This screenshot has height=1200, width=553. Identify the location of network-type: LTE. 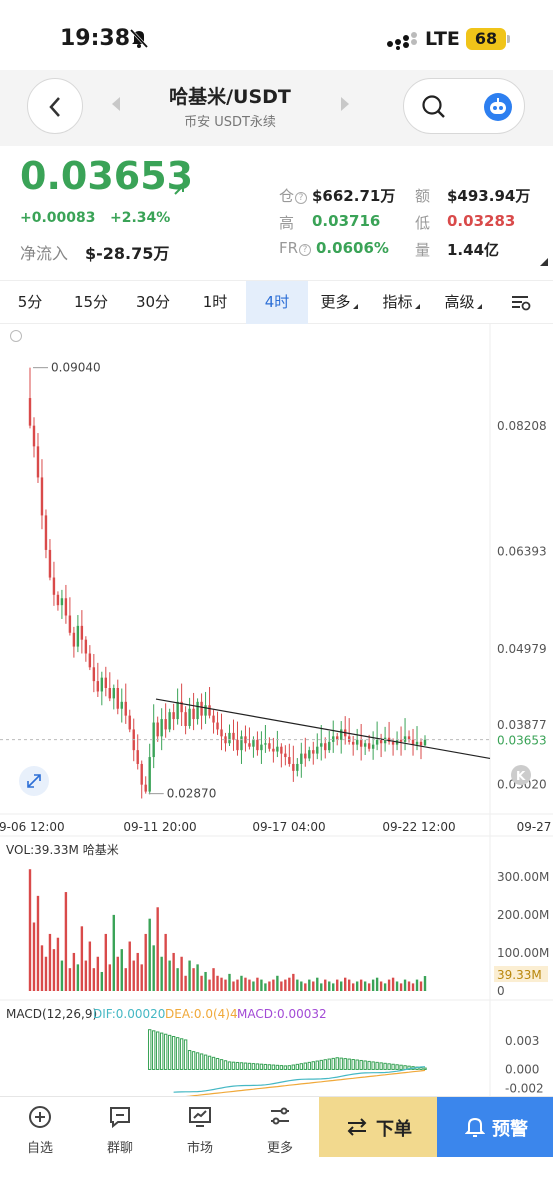
(442, 39).